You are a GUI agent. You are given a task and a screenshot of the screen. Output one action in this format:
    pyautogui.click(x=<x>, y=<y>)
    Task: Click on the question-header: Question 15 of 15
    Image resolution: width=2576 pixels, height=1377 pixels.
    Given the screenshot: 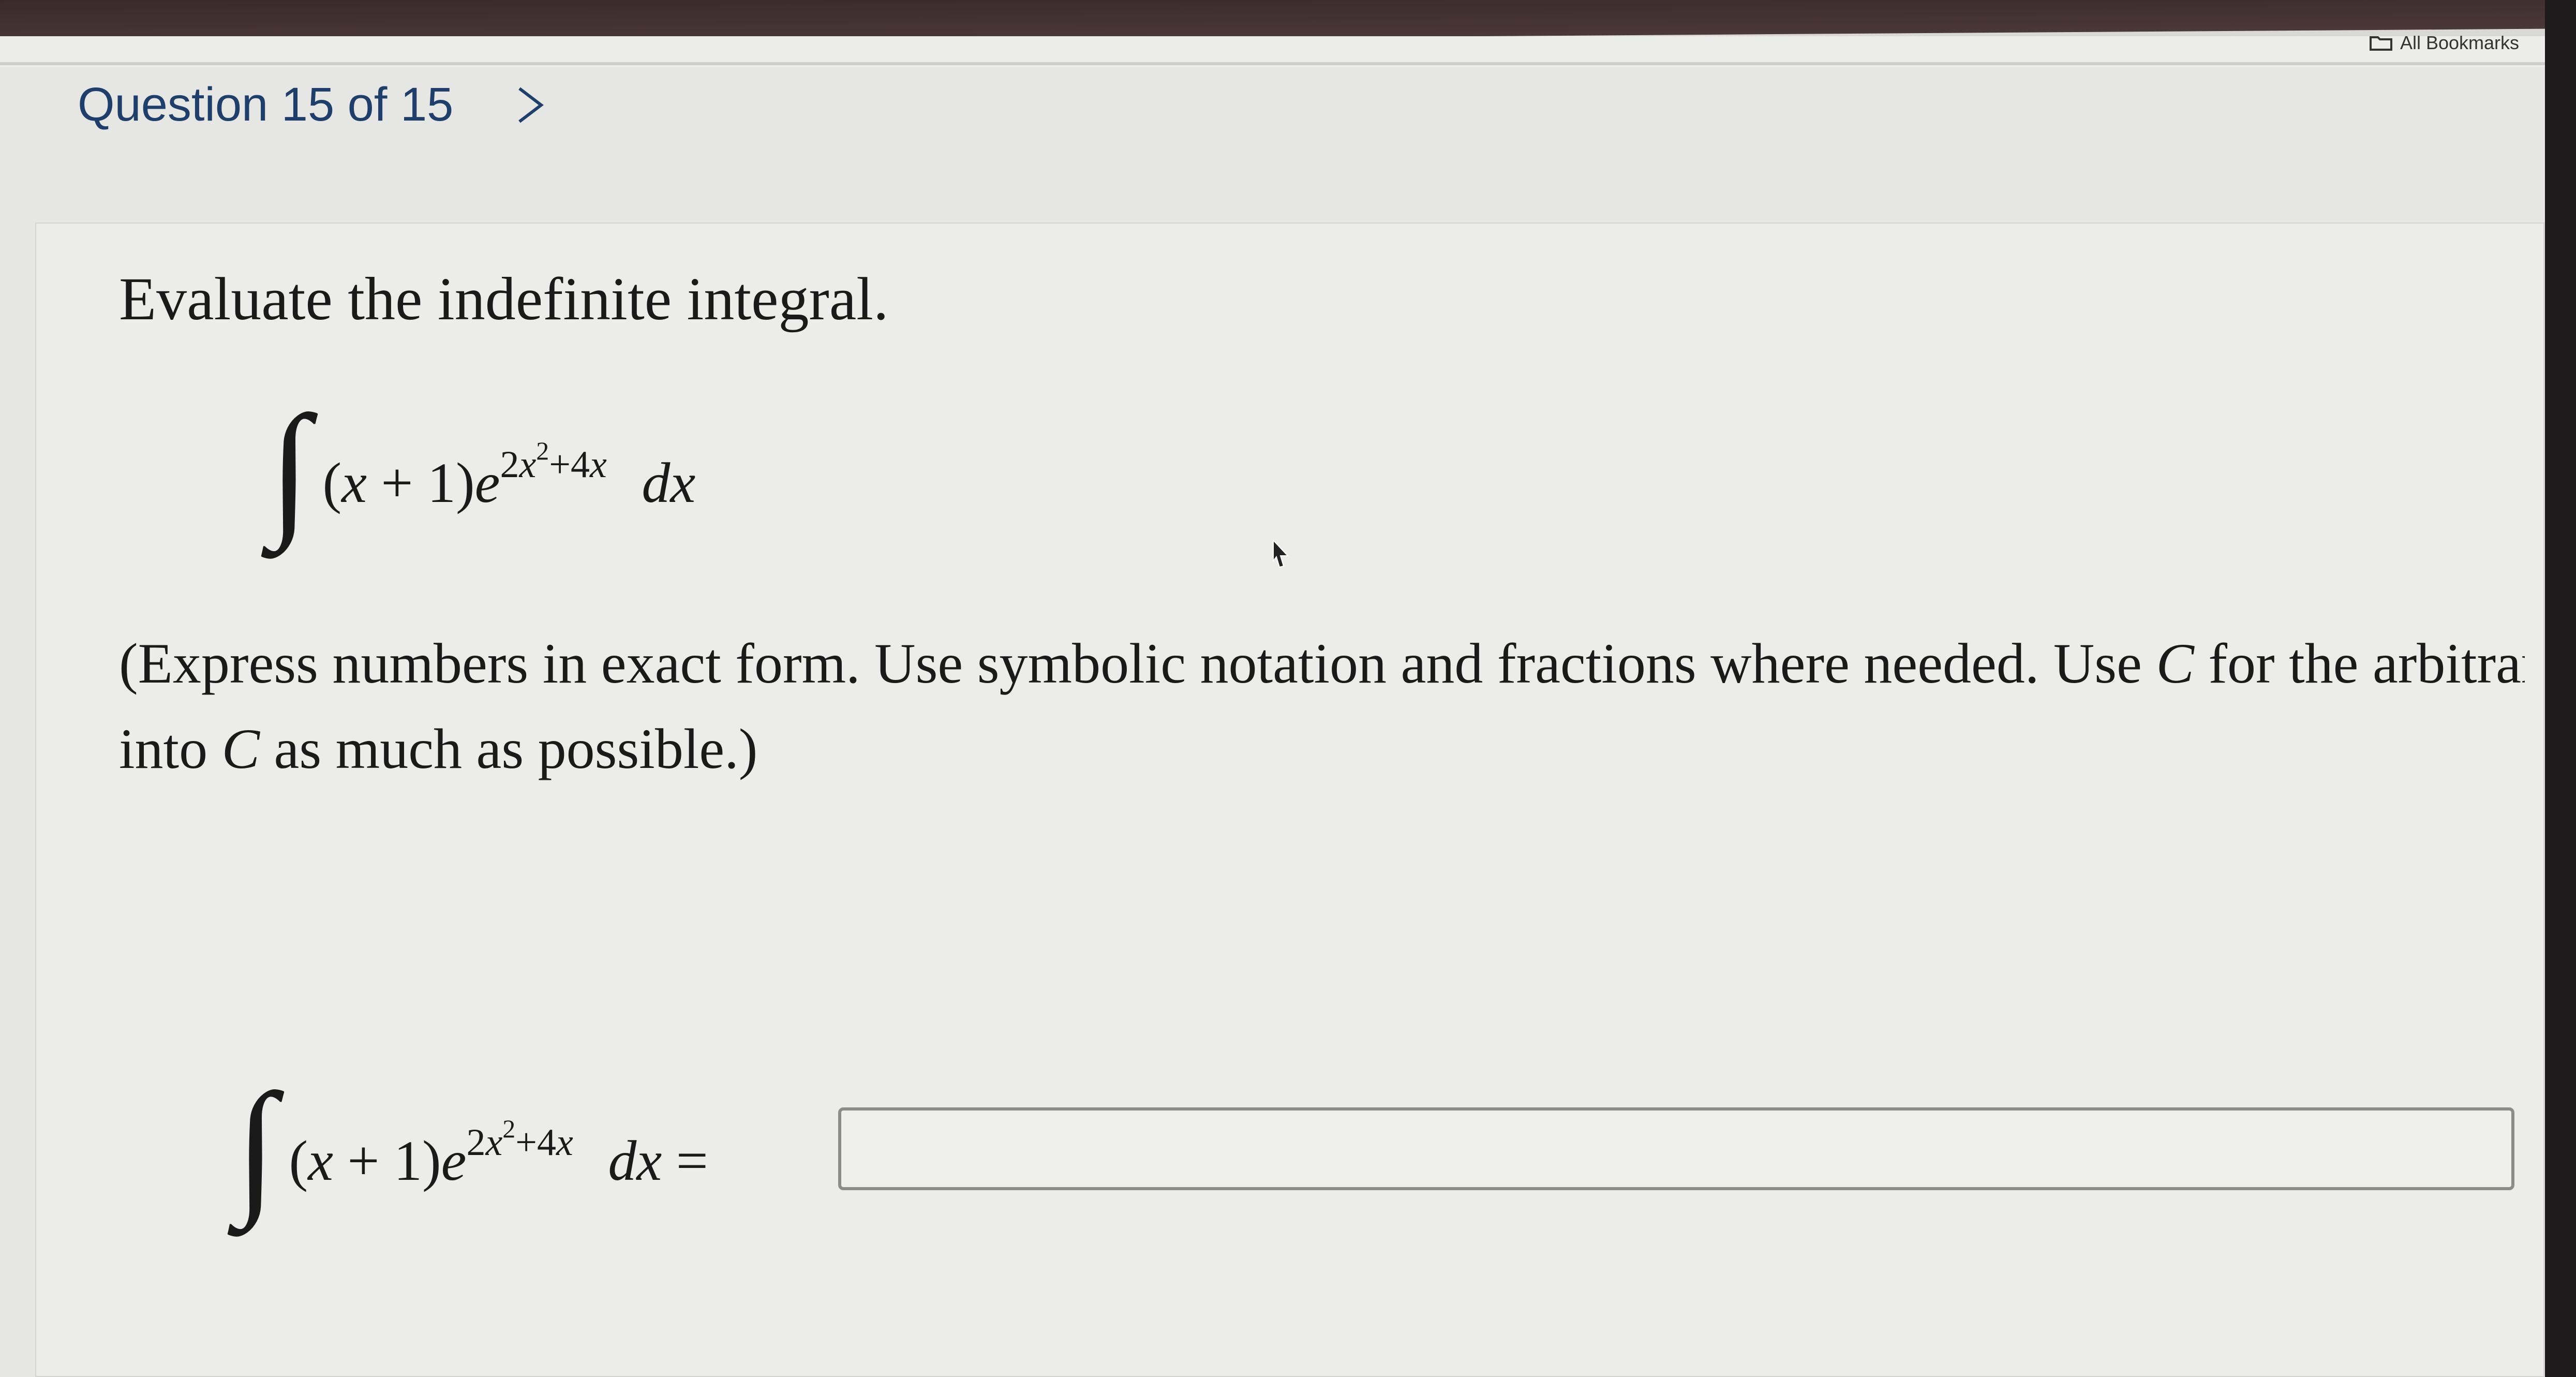 What is the action you would take?
    pyautogui.click(x=312, y=105)
    